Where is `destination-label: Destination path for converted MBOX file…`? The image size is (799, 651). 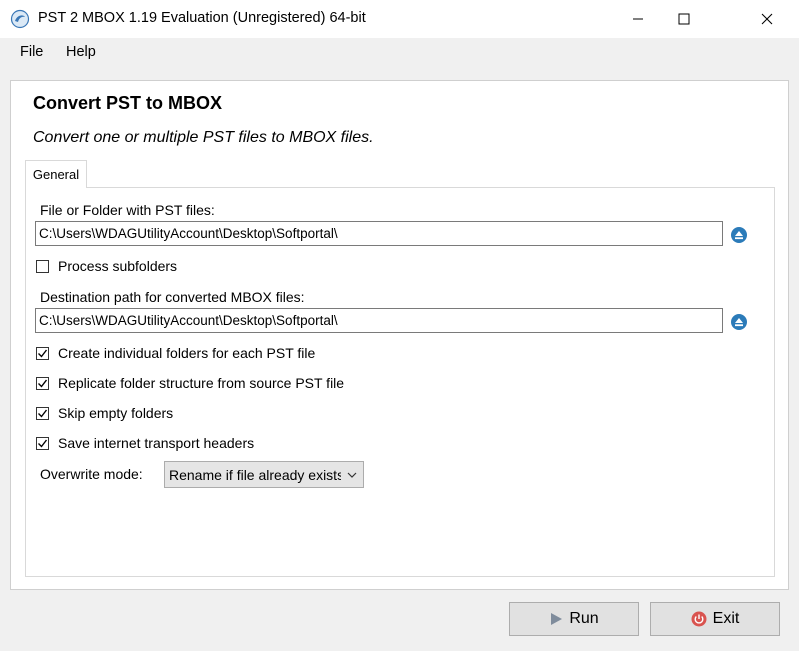 destination-label: Destination path for converted MBOX file… is located at coordinates (172, 297).